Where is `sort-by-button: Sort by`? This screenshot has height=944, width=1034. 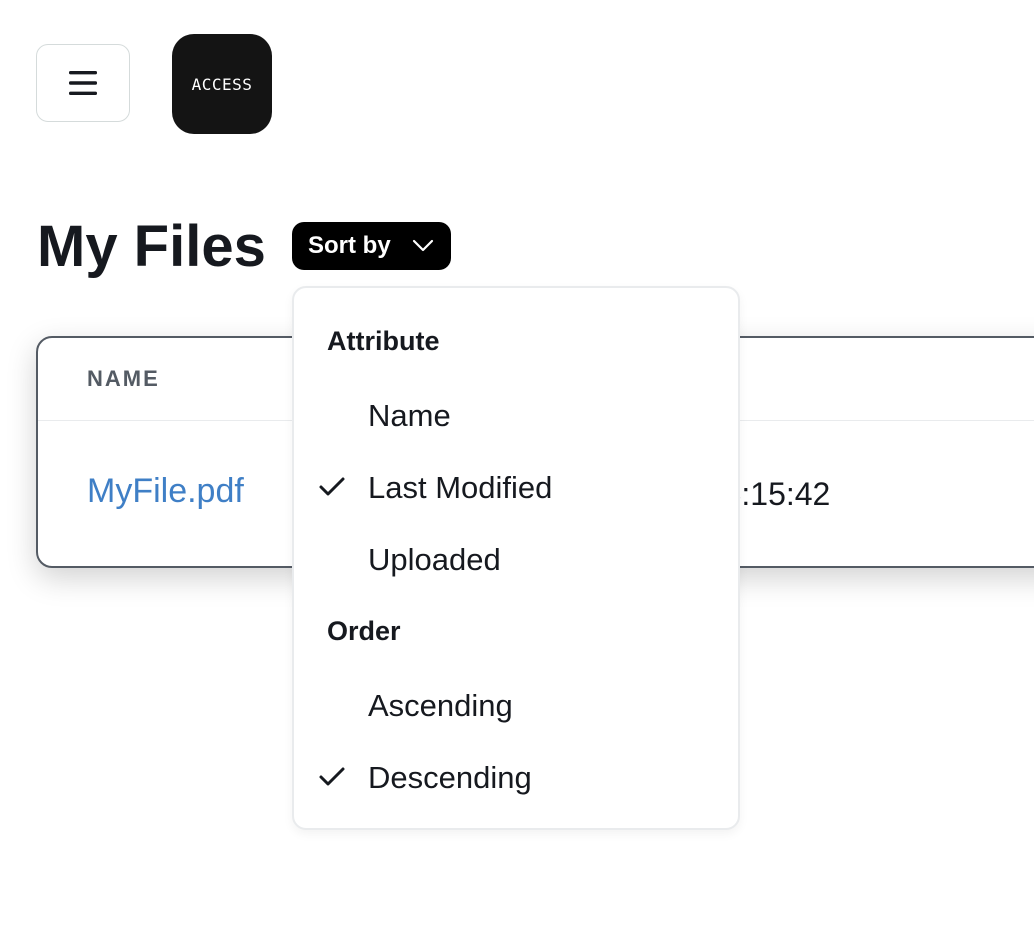
sort-by-button: Sort by is located at coordinates (371, 246).